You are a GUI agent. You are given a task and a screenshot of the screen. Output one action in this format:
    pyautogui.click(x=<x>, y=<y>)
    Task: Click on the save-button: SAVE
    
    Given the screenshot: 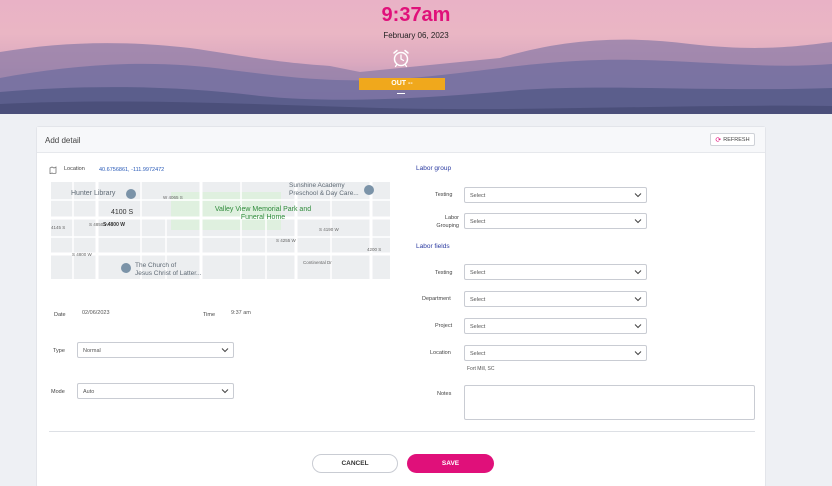 What is the action you would take?
    pyautogui.click(x=450, y=463)
    